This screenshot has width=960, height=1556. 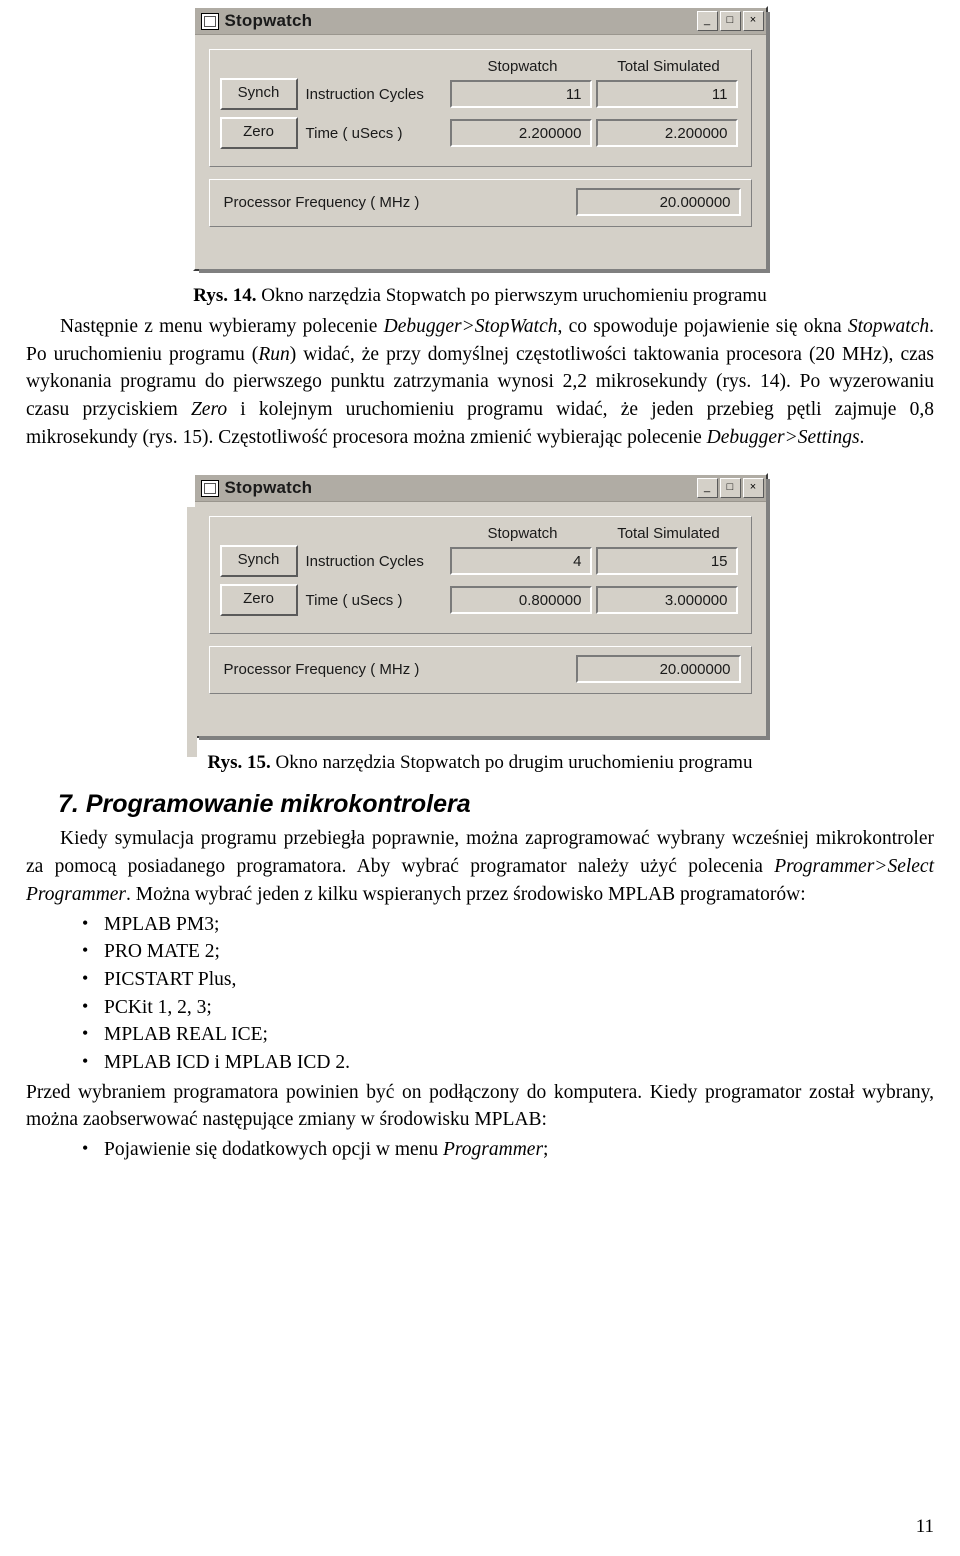 I want to click on row-time-usecs: Zero Time ( uSecs ) 0.800000 3.000000, so click(x=480, y=600).